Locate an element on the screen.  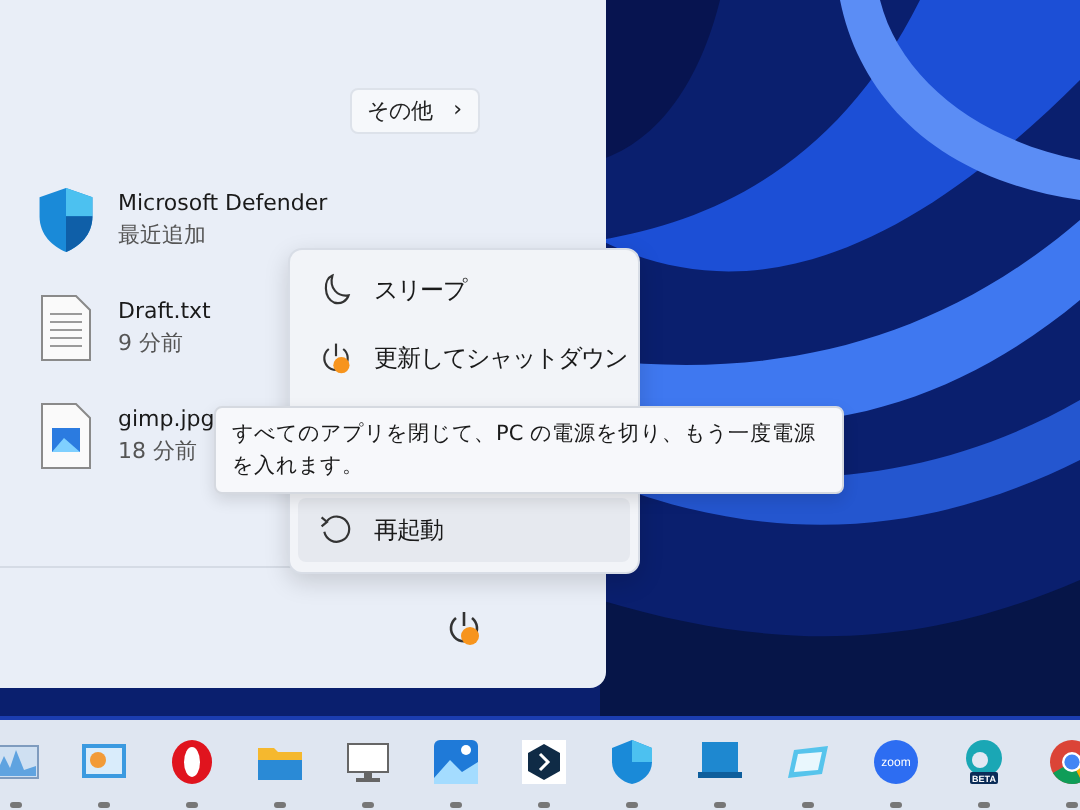
item-name: gimp.jpg is located at coordinates (166, 419).